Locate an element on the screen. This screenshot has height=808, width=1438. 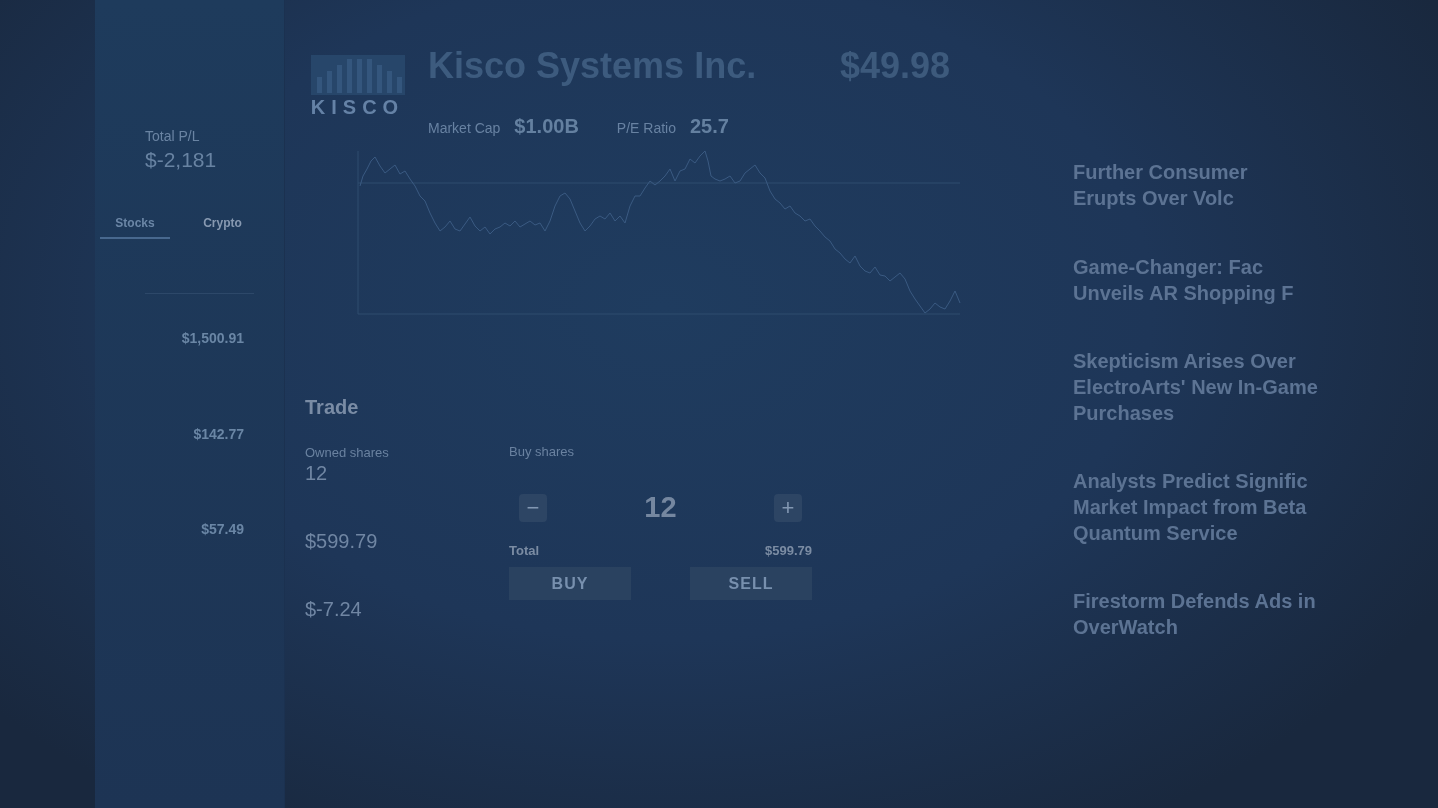
total-pl-label: Total P/L is located at coordinates (173, 136).